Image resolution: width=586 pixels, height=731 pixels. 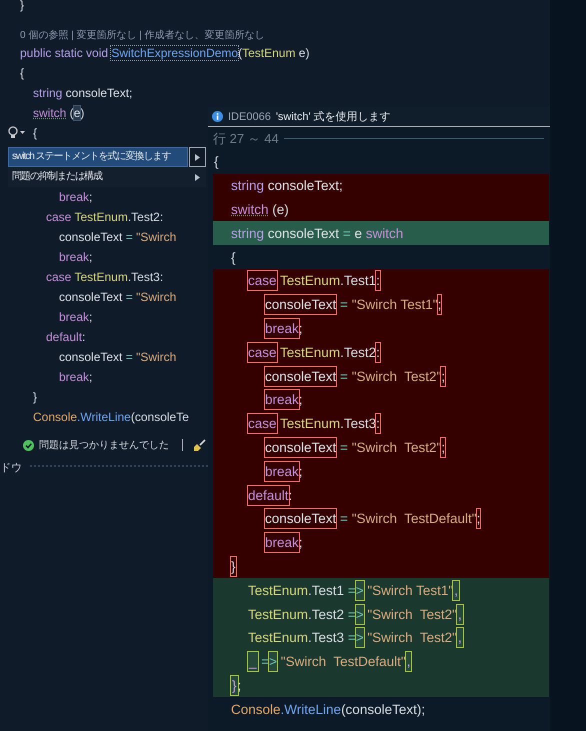 What do you see at coordinates (355, 614) in the screenshot?
I see `code-line: TestEnum.Test2 => "Swirch Test2",` at bounding box center [355, 614].